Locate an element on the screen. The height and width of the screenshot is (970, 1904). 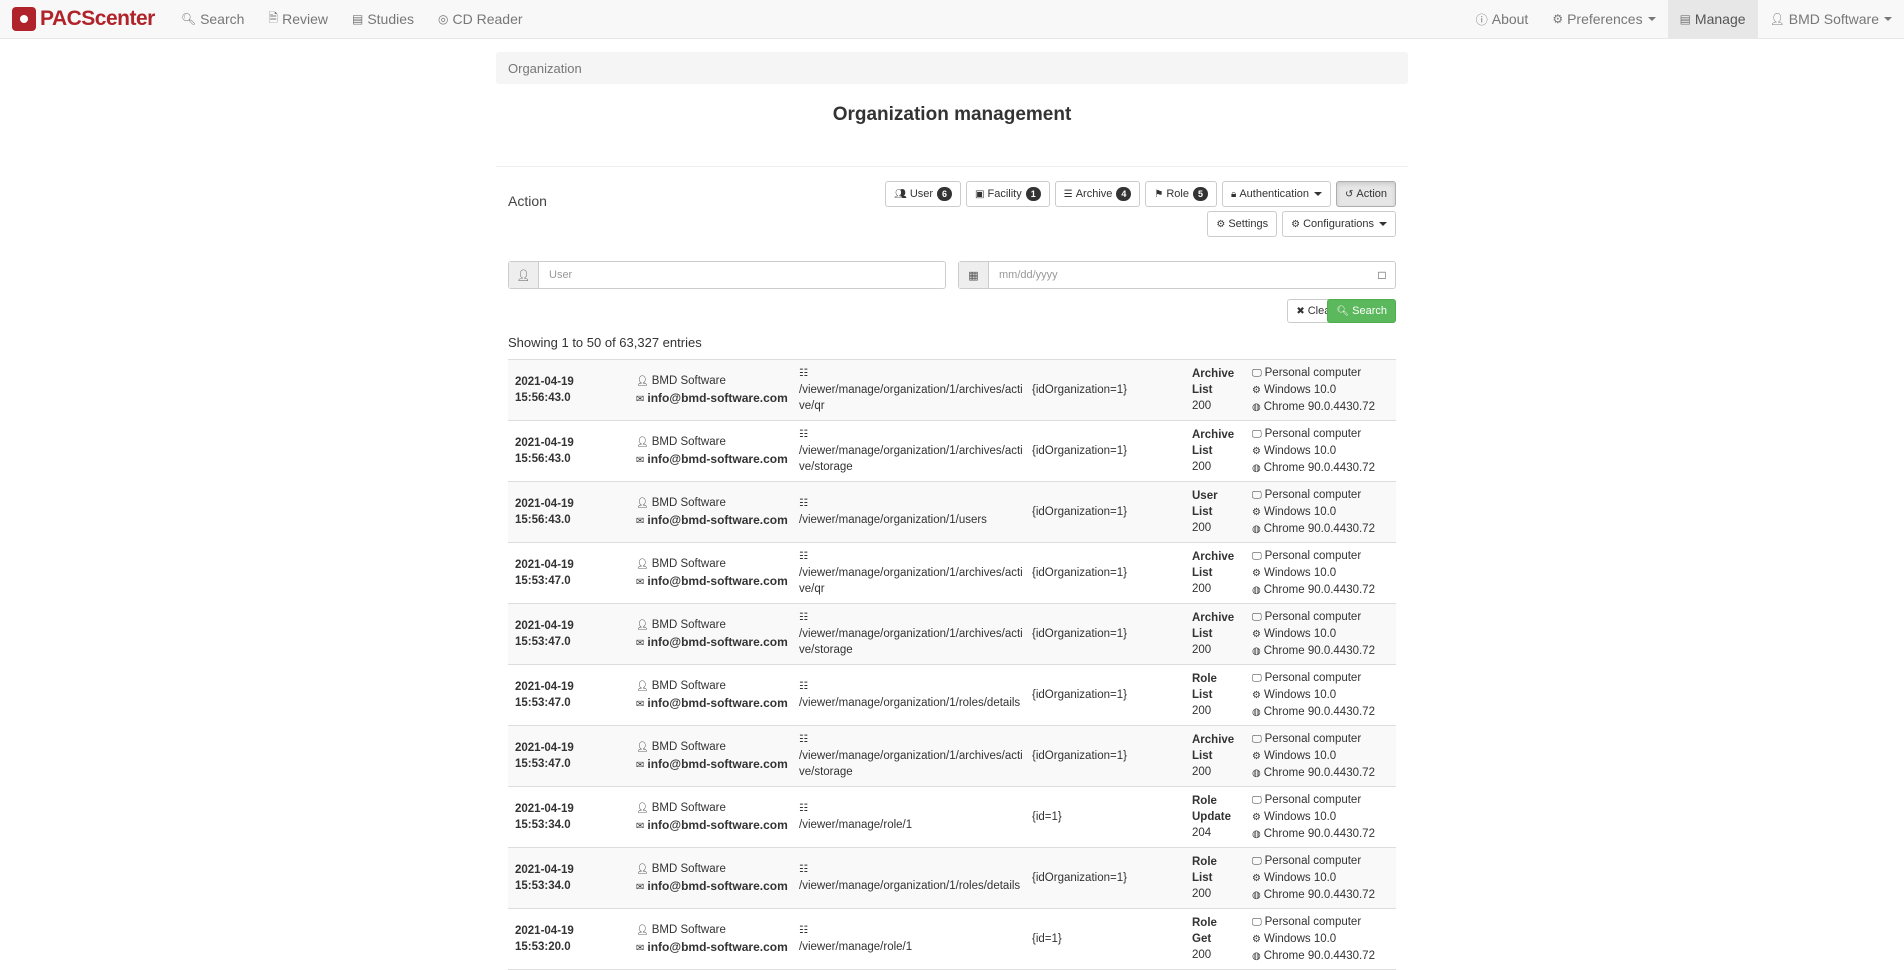
log-time: 15:56:43.0 is located at coordinates (543, 459).